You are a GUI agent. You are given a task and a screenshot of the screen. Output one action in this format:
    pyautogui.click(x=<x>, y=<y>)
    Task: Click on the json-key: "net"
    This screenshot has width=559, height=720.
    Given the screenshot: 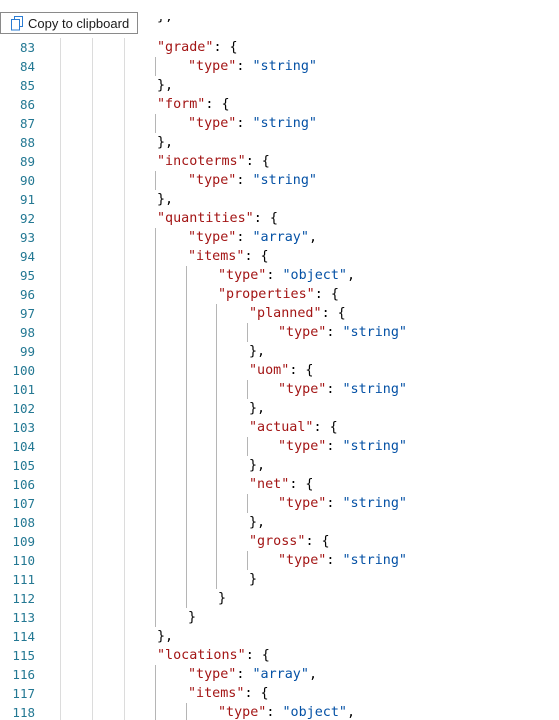 What is the action you would take?
    pyautogui.click(x=269, y=484)
    